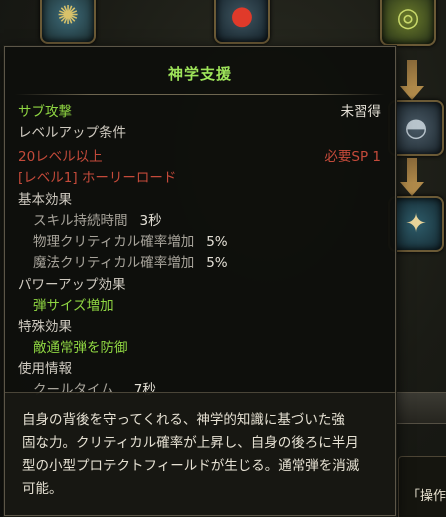  I want to click on title-divider, so click(200, 94).